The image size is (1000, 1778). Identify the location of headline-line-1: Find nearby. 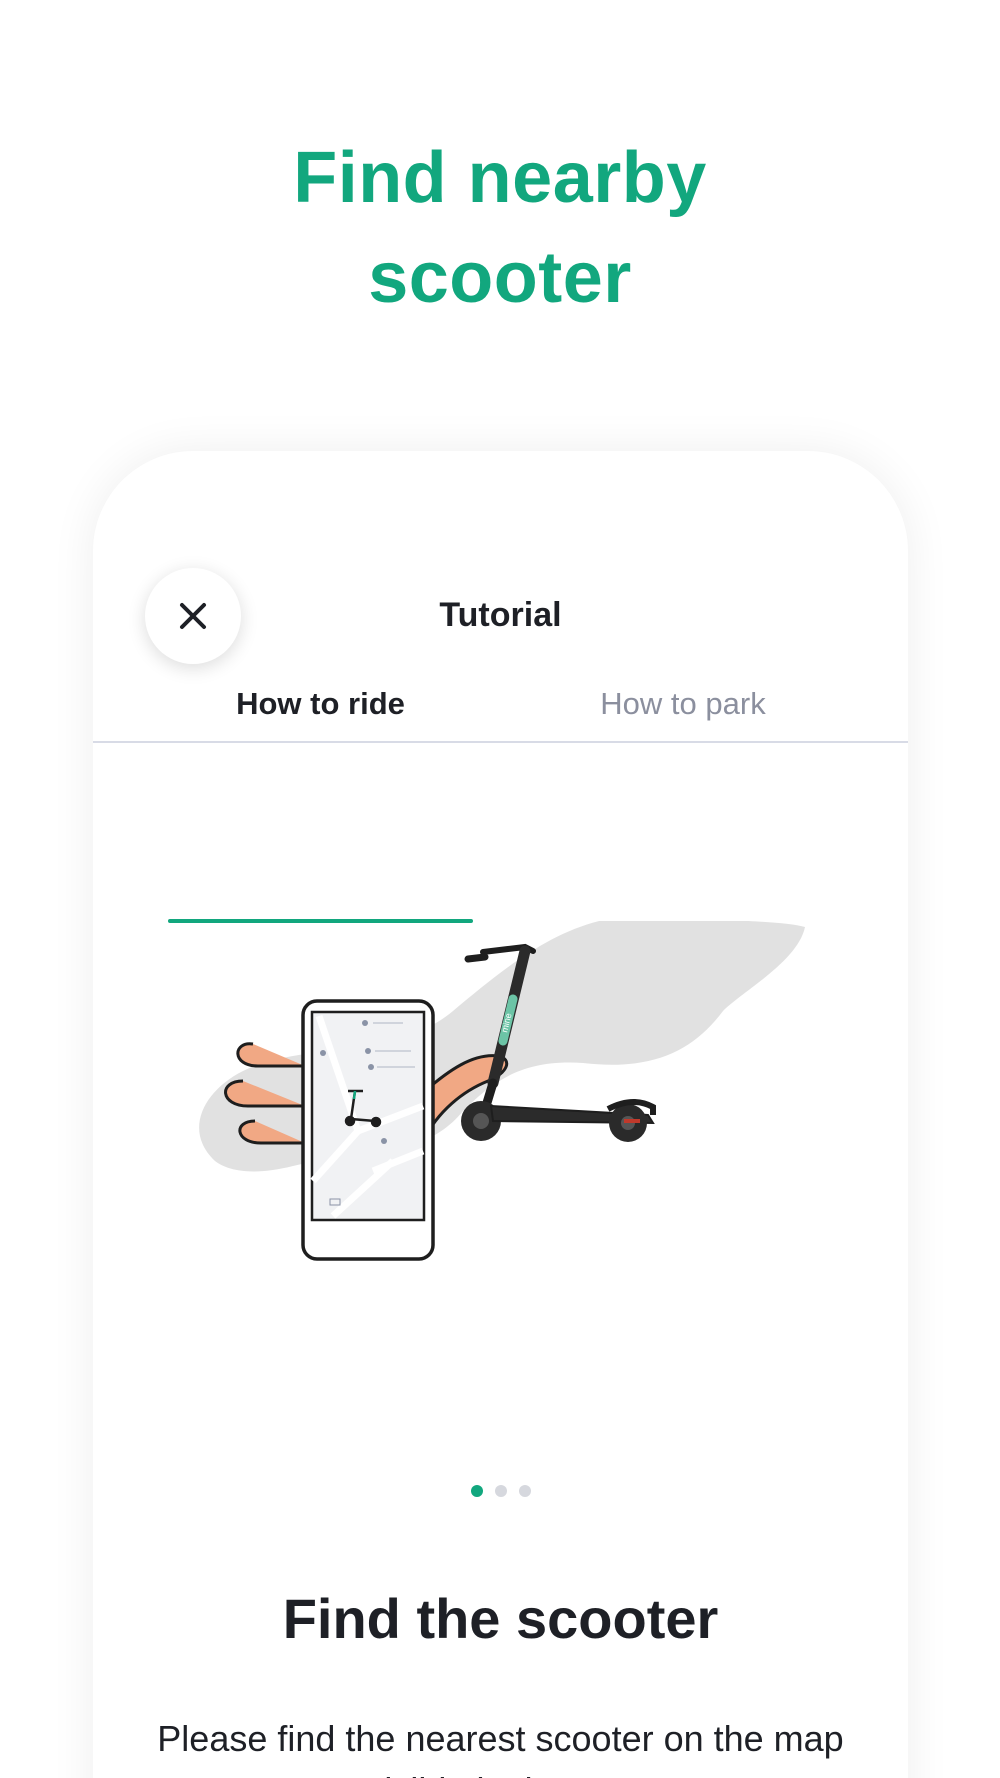
(500, 178).